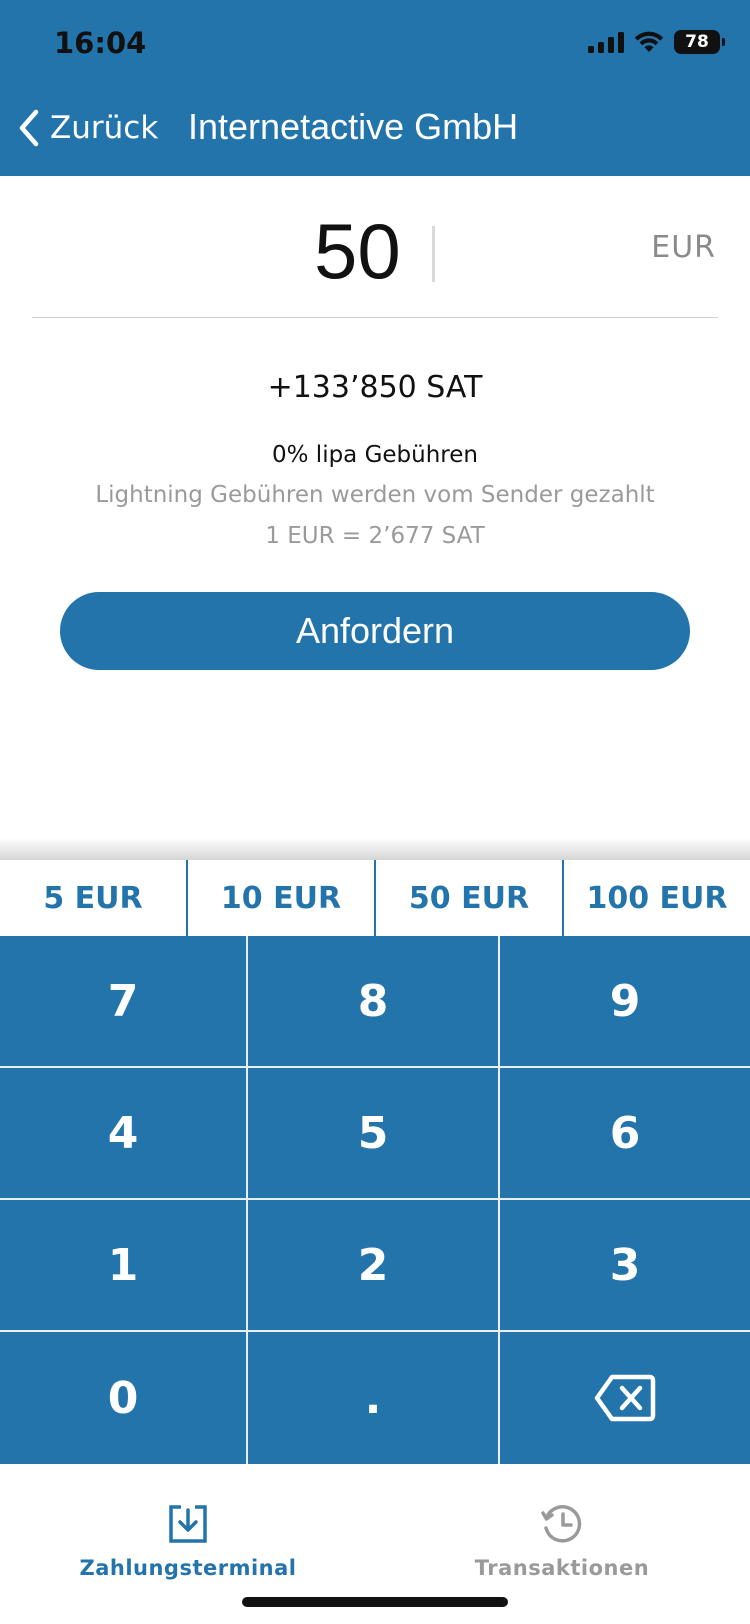 This screenshot has width=750, height=1624. What do you see at coordinates (561, 1524) in the screenshot?
I see `history-clock-icon` at bounding box center [561, 1524].